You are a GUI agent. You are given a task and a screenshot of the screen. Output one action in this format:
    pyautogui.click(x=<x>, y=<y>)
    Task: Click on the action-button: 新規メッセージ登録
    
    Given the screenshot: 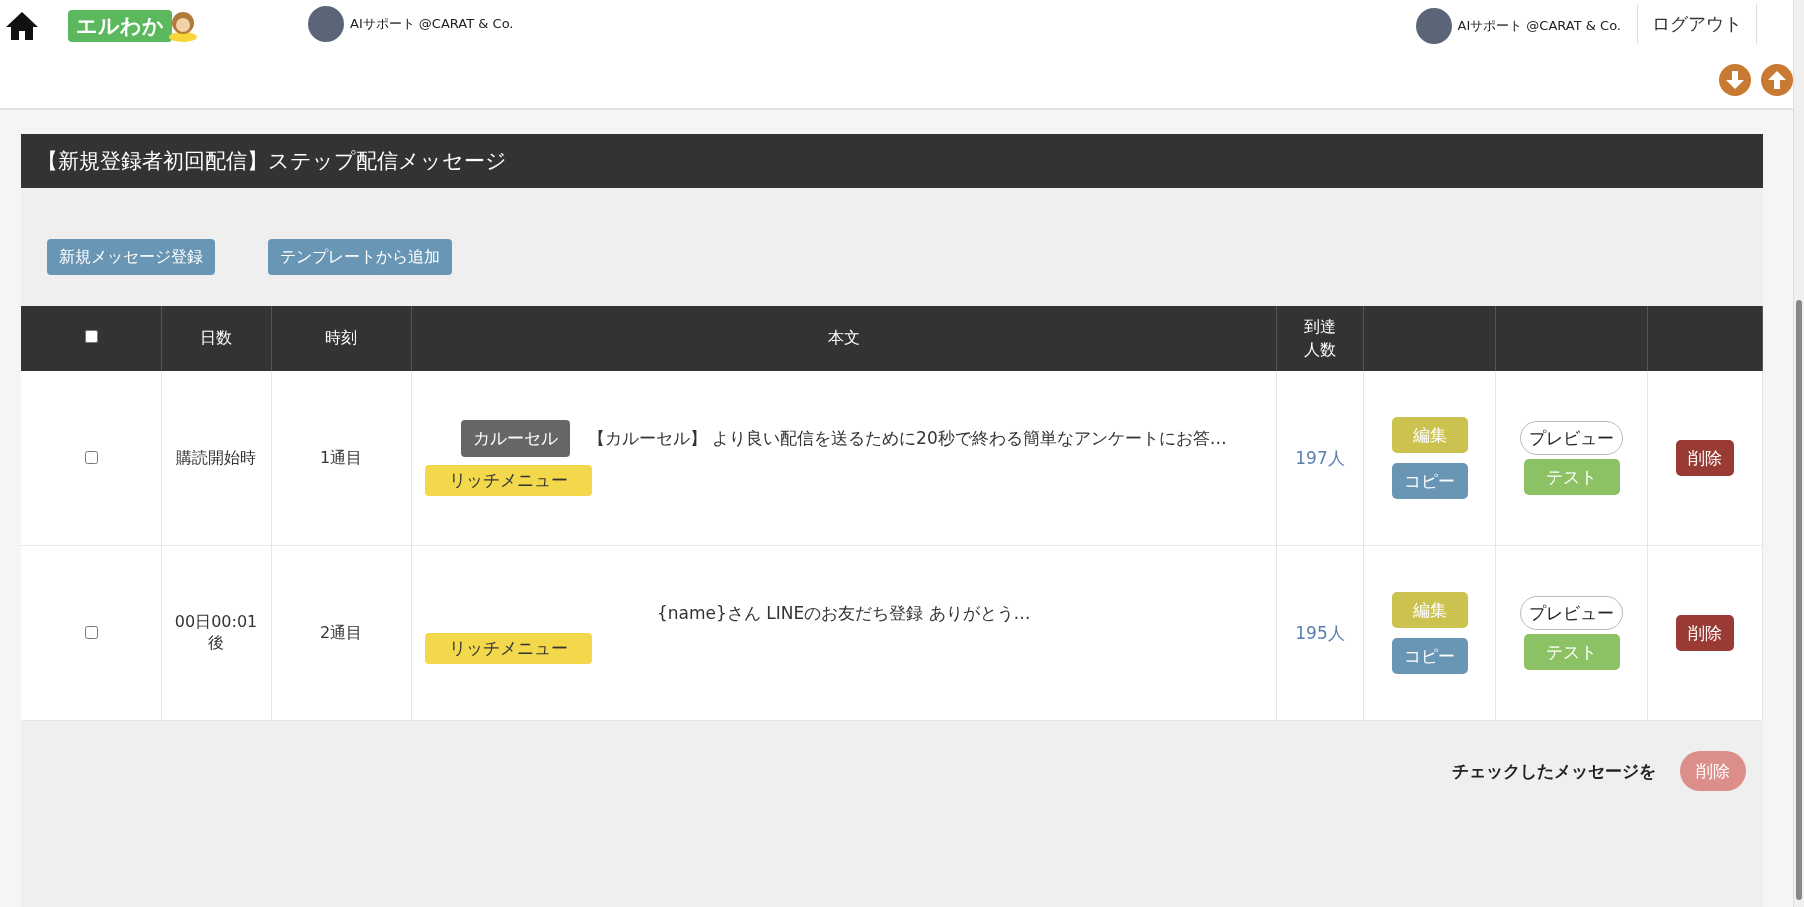 What is the action you would take?
    pyautogui.click(x=131, y=257)
    